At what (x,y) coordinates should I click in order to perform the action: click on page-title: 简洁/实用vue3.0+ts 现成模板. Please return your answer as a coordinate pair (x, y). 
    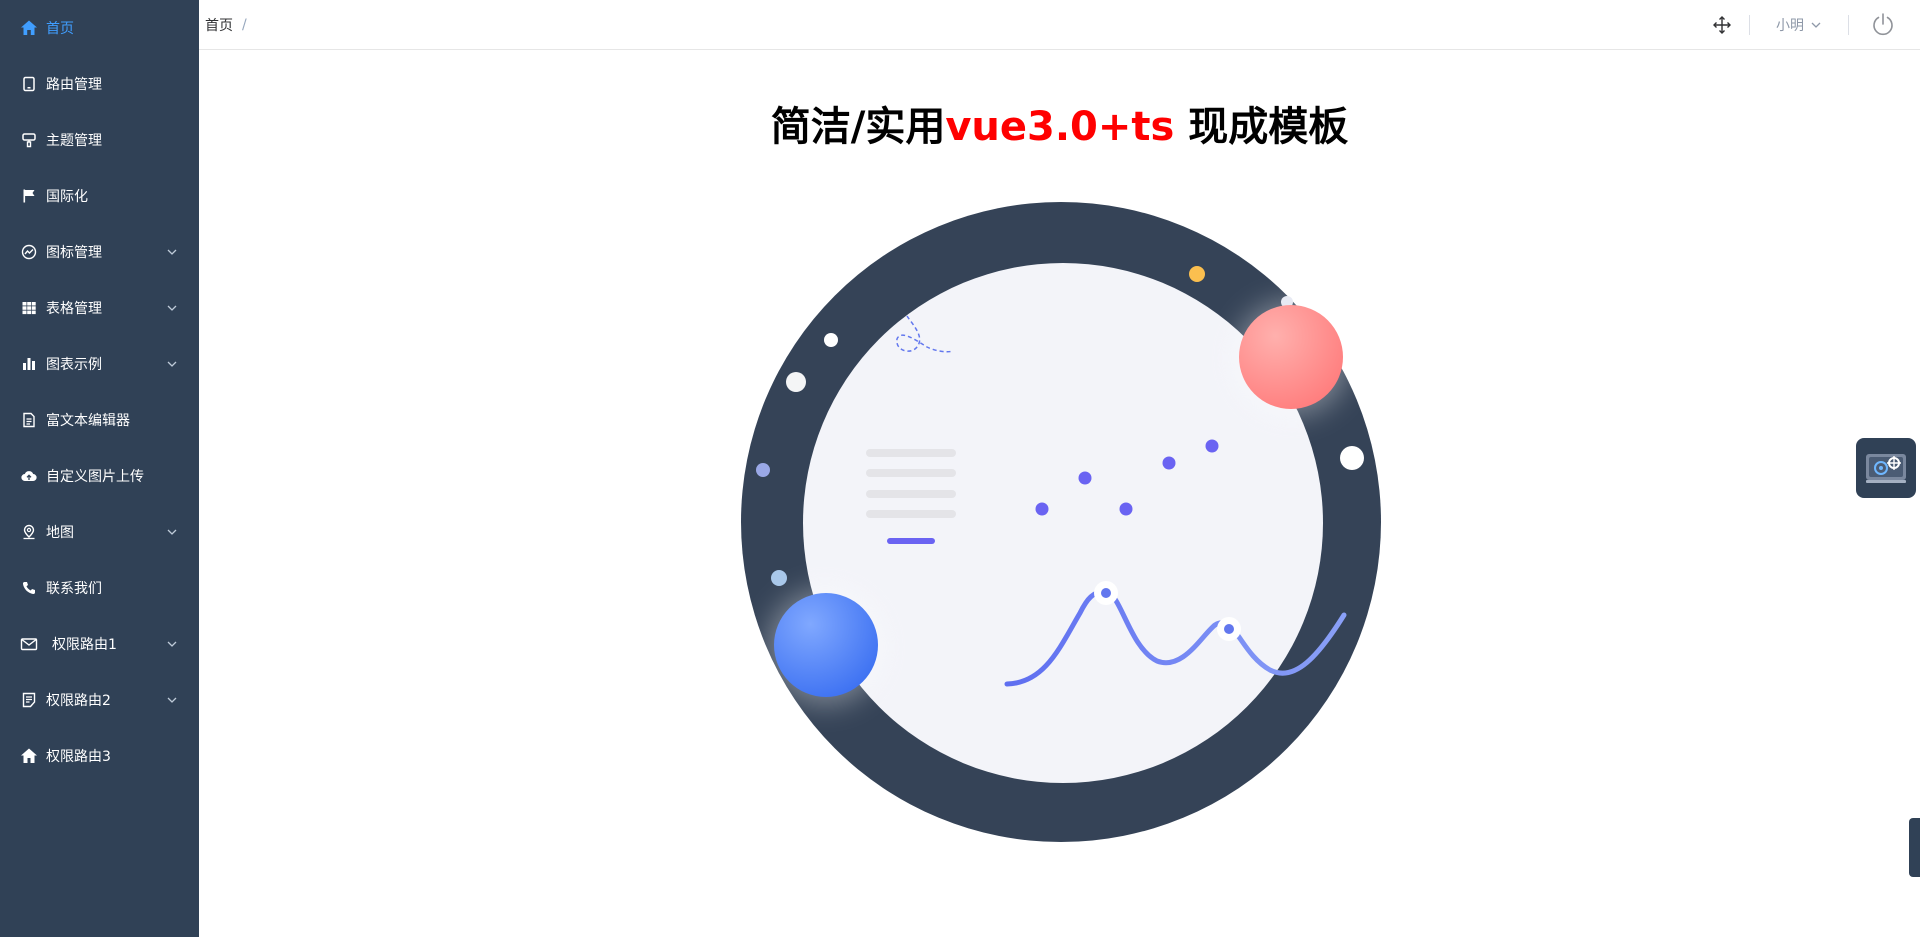
    Looking at the image, I should click on (1059, 127).